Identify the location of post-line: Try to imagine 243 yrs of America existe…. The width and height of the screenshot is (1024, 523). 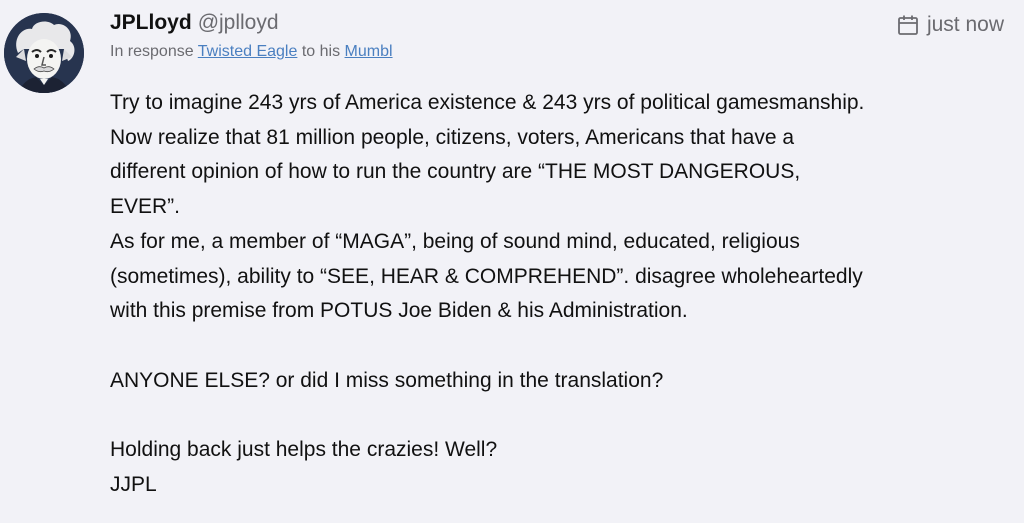
(487, 102).